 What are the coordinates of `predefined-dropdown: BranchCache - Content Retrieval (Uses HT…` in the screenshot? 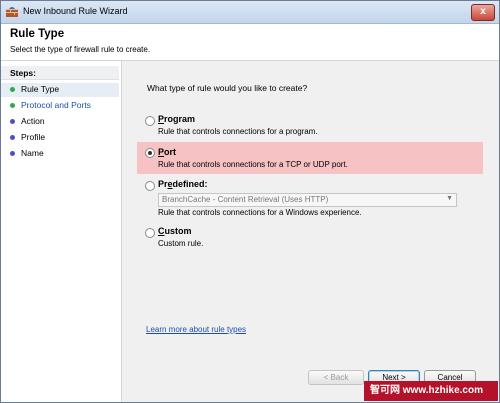 It's located at (307, 200).